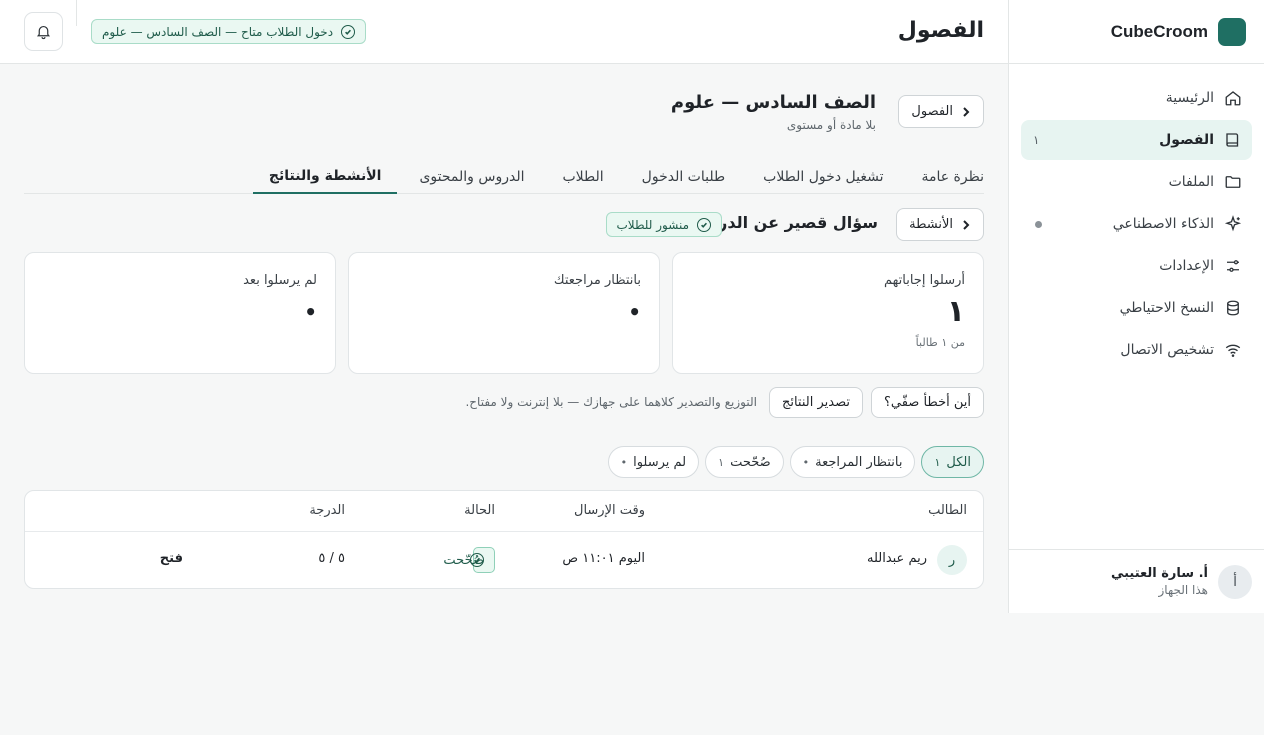  What do you see at coordinates (180, 313) in the screenshot?
I see `stat-card-not-submitted: لم يرسلوا بعد •` at bounding box center [180, 313].